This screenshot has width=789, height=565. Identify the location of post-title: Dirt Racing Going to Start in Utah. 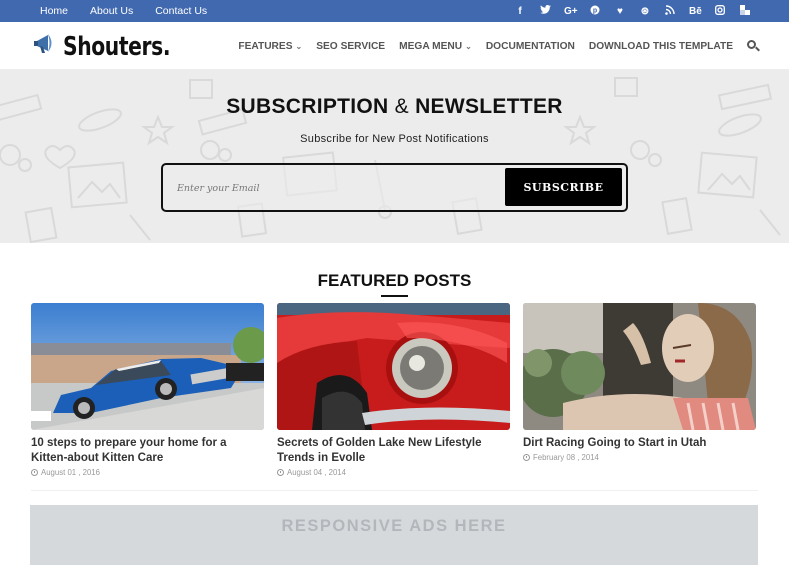
(639, 443).